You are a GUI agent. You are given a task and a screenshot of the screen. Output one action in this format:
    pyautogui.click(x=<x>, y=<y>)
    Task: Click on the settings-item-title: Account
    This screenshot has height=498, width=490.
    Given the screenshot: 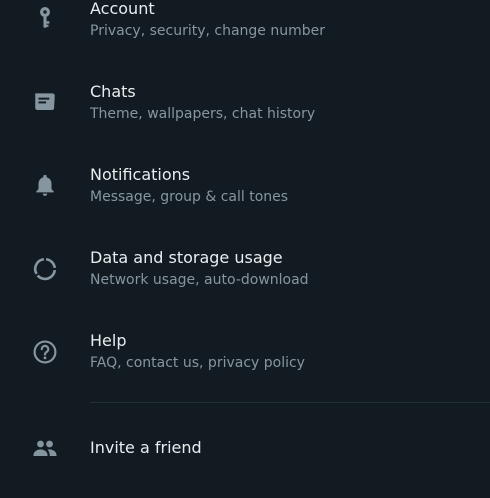 What is the action you would take?
    pyautogui.click(x=122, y=9)
    